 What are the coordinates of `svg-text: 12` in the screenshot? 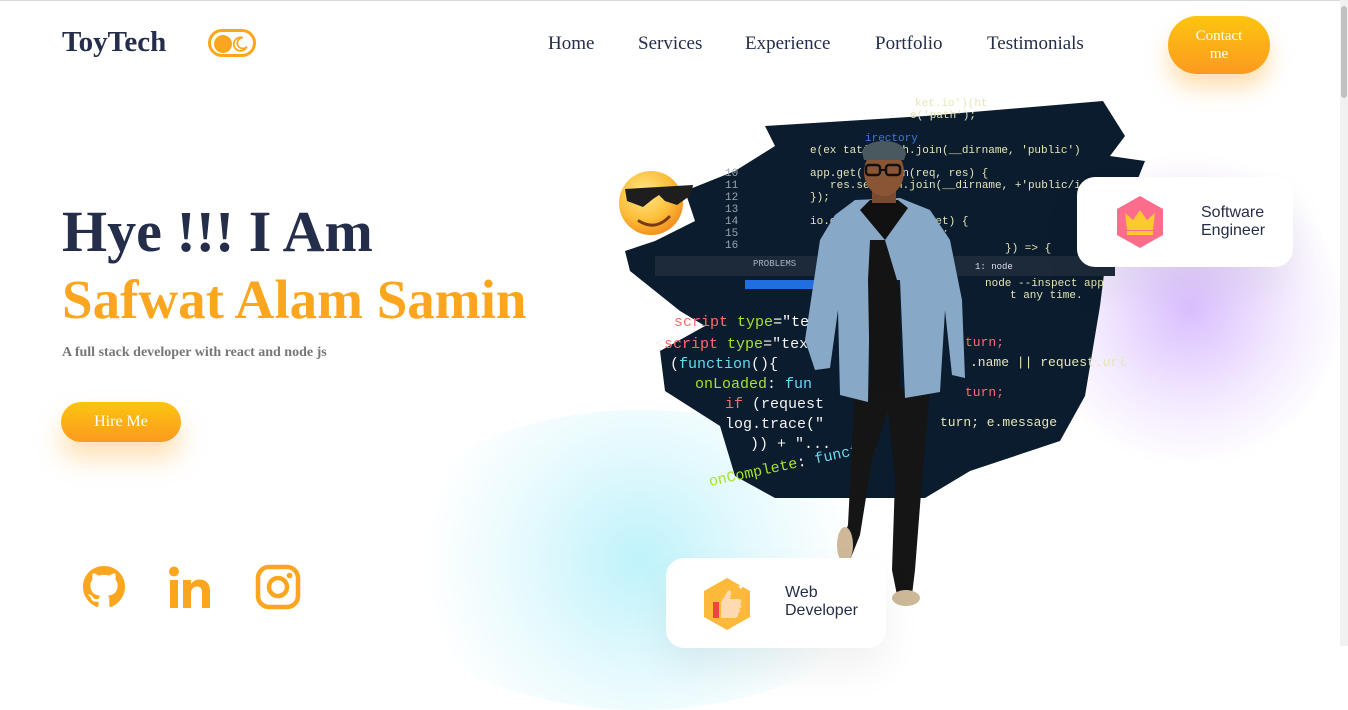 It's located at (731, 198).